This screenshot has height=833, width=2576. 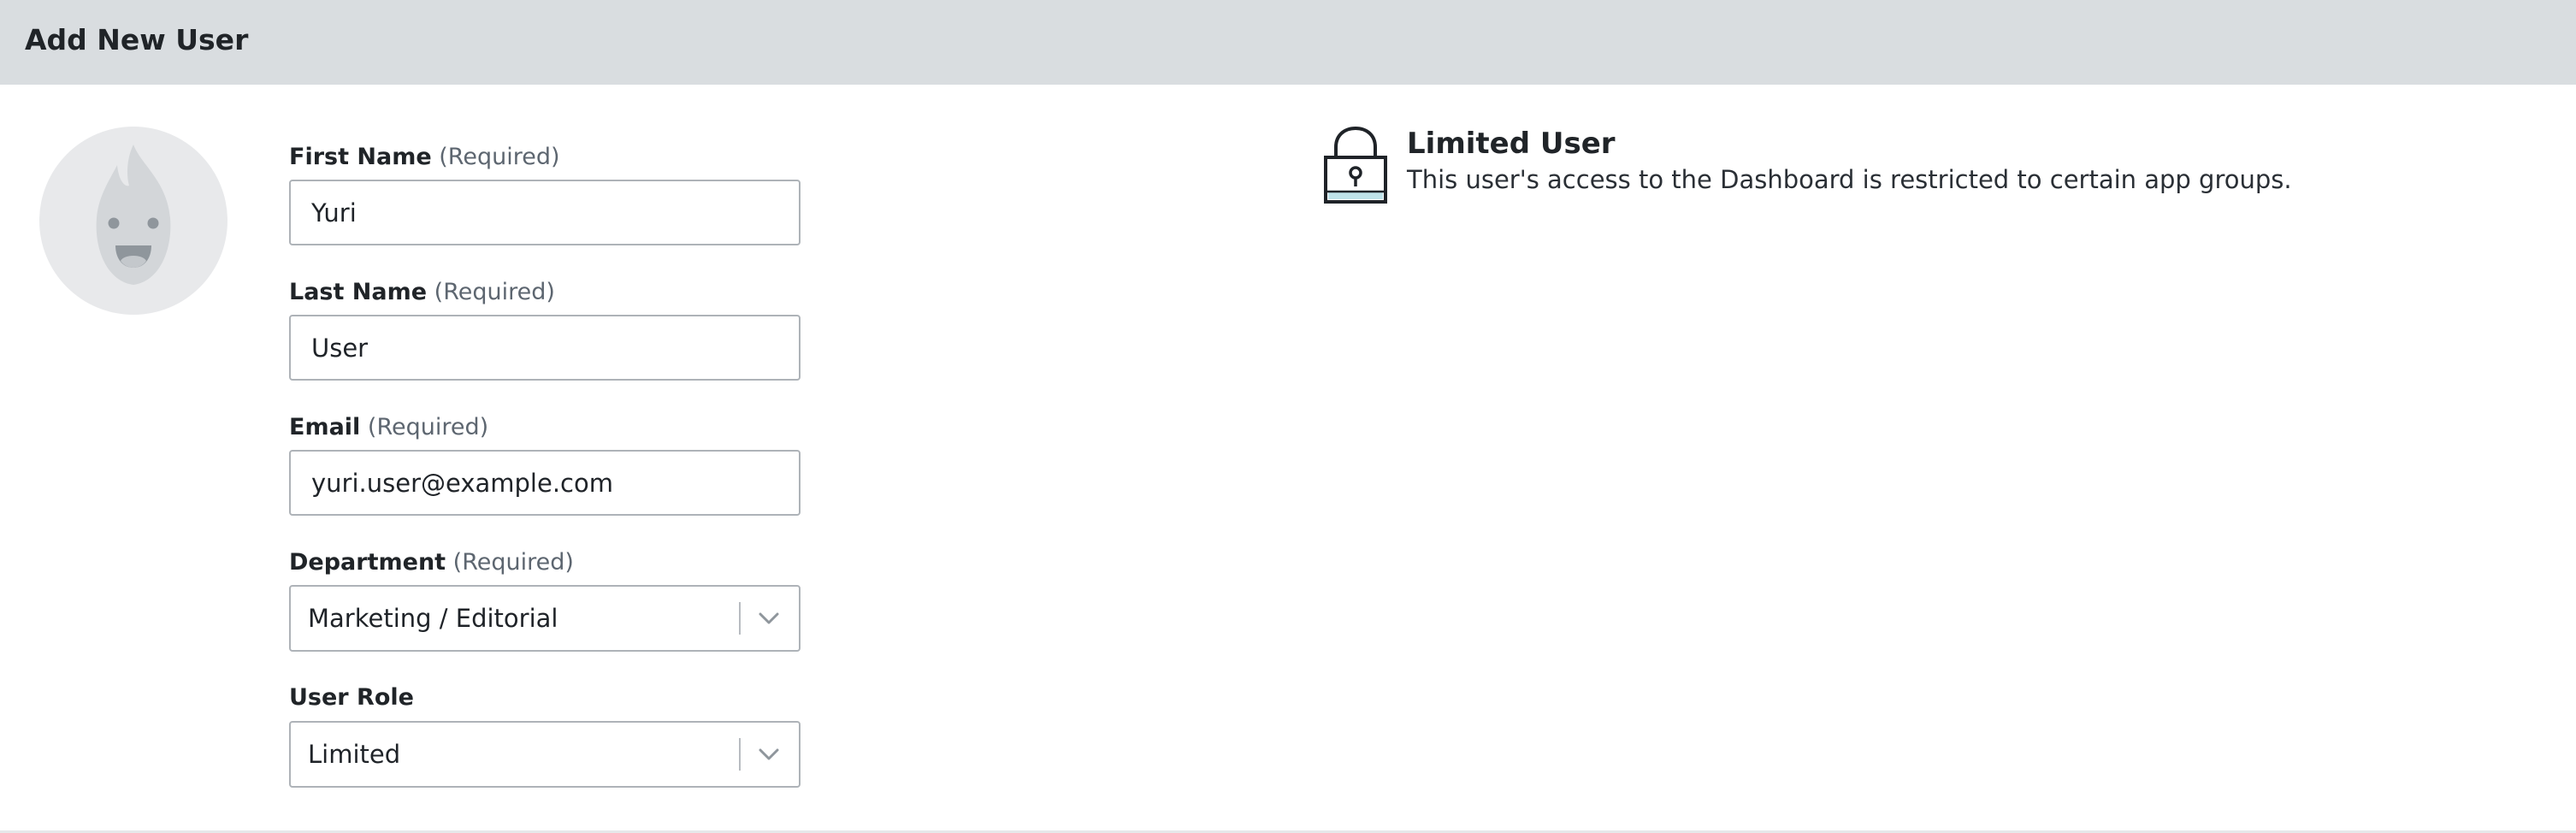 I want to click on email-label: Email (Required), so click(x=388, y=428).